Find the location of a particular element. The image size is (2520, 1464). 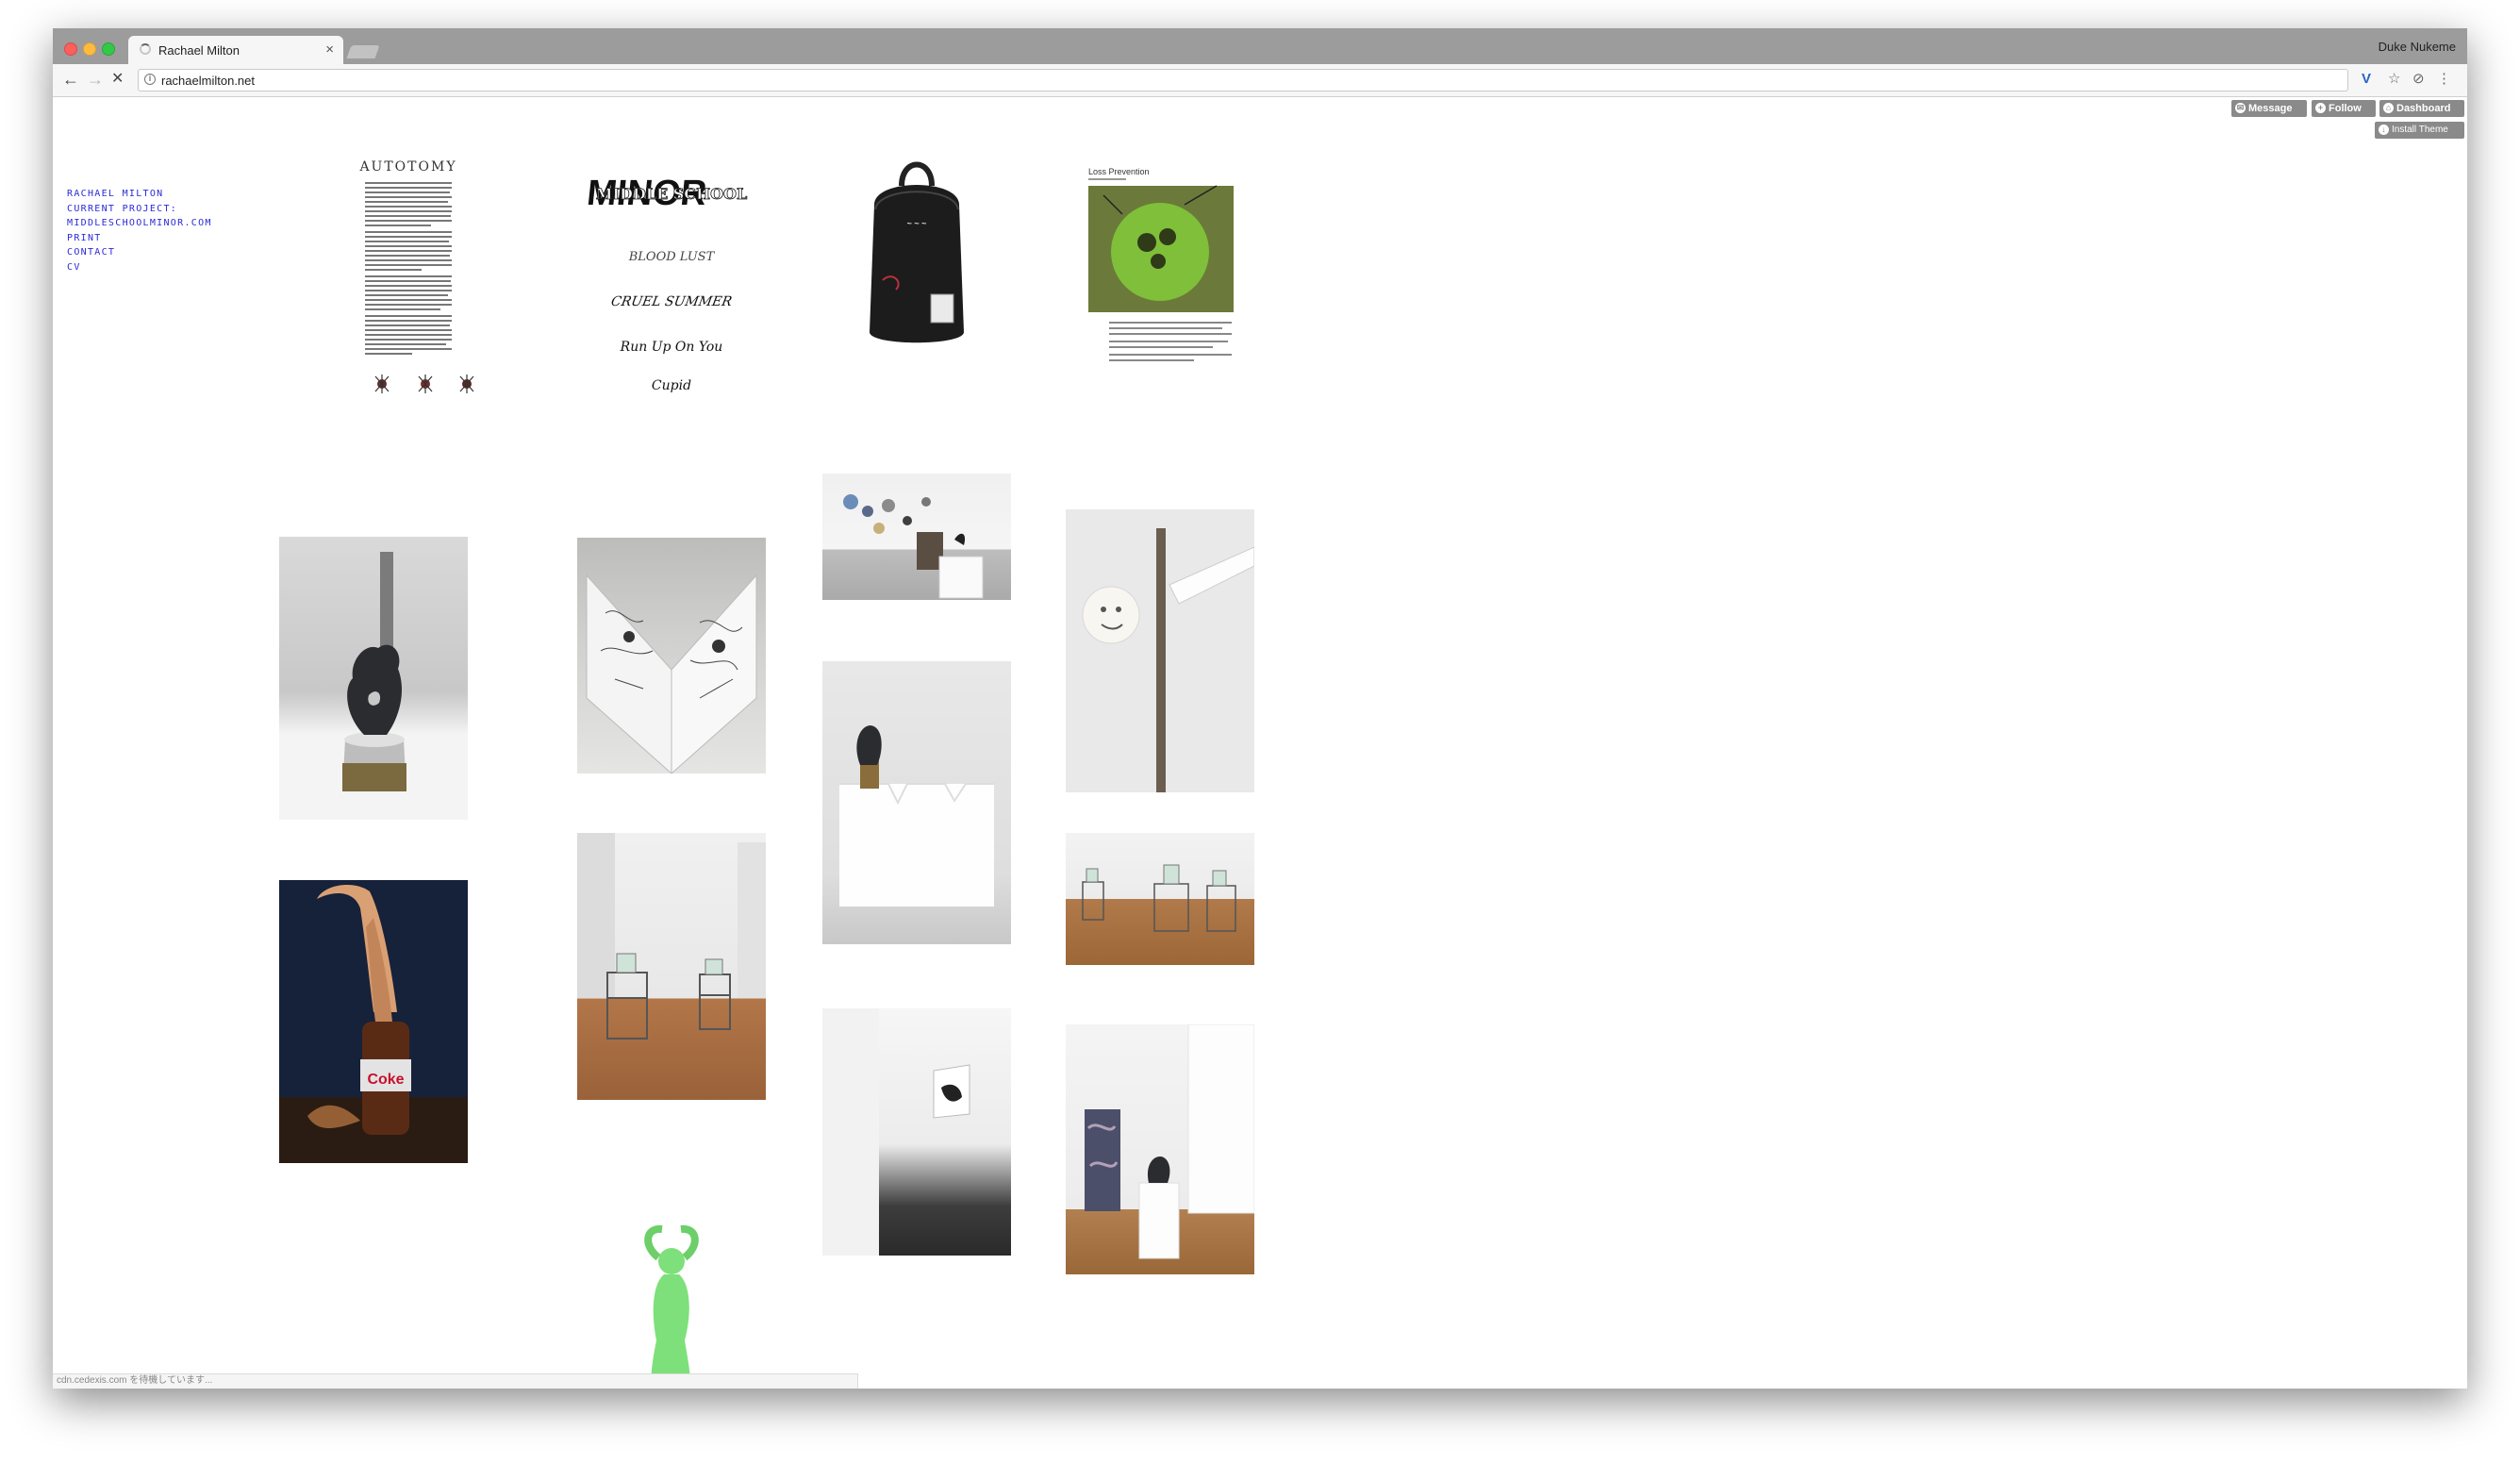

cupid-link: Cupid is located at coordinates (671, 385).